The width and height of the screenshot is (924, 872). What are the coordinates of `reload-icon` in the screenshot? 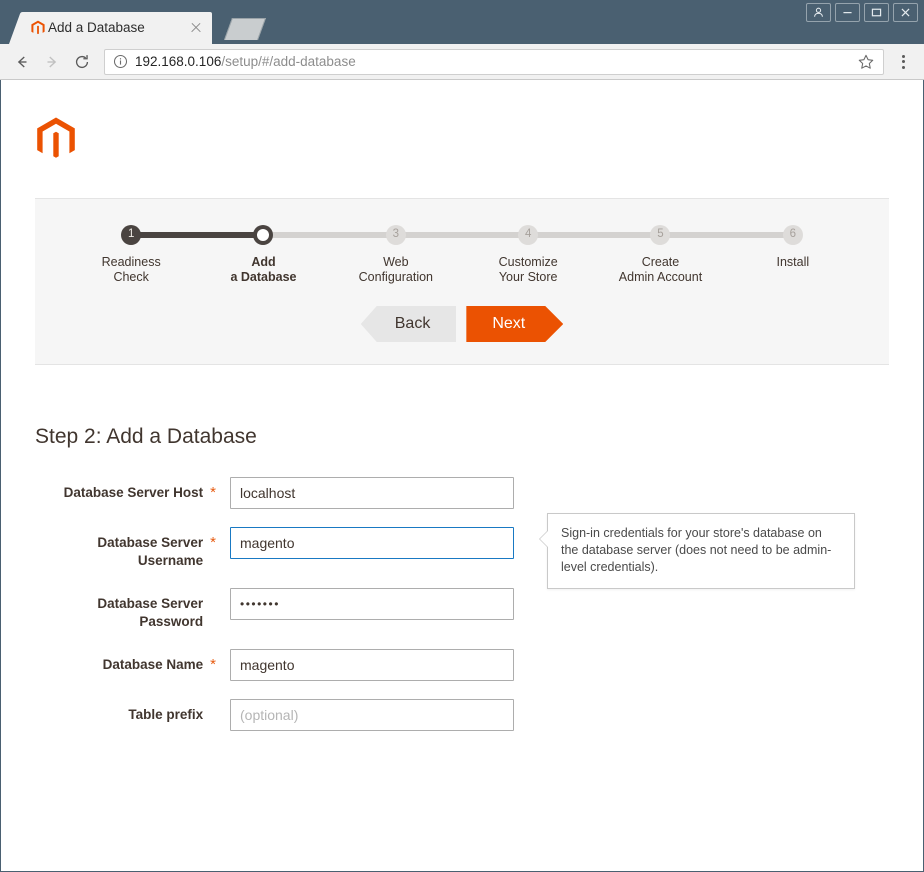 It's located at (82, 62).